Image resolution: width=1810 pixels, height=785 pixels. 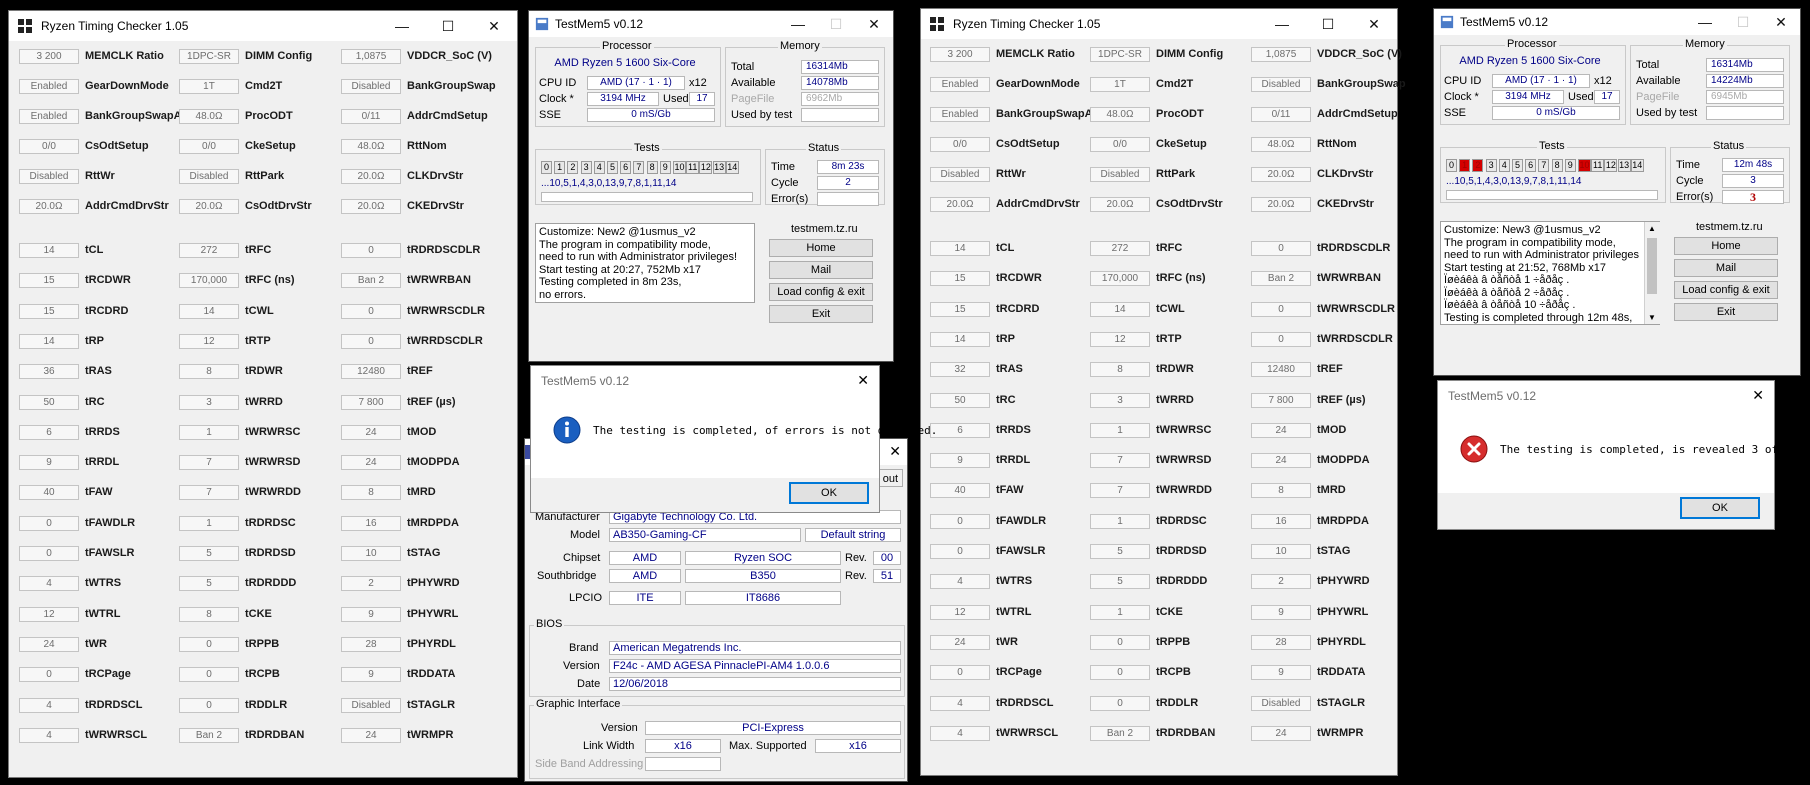 What do you see at coordinates (371, 523) in the screenshot?
I see `timing-value: 16` at bounding box center [371, 523].